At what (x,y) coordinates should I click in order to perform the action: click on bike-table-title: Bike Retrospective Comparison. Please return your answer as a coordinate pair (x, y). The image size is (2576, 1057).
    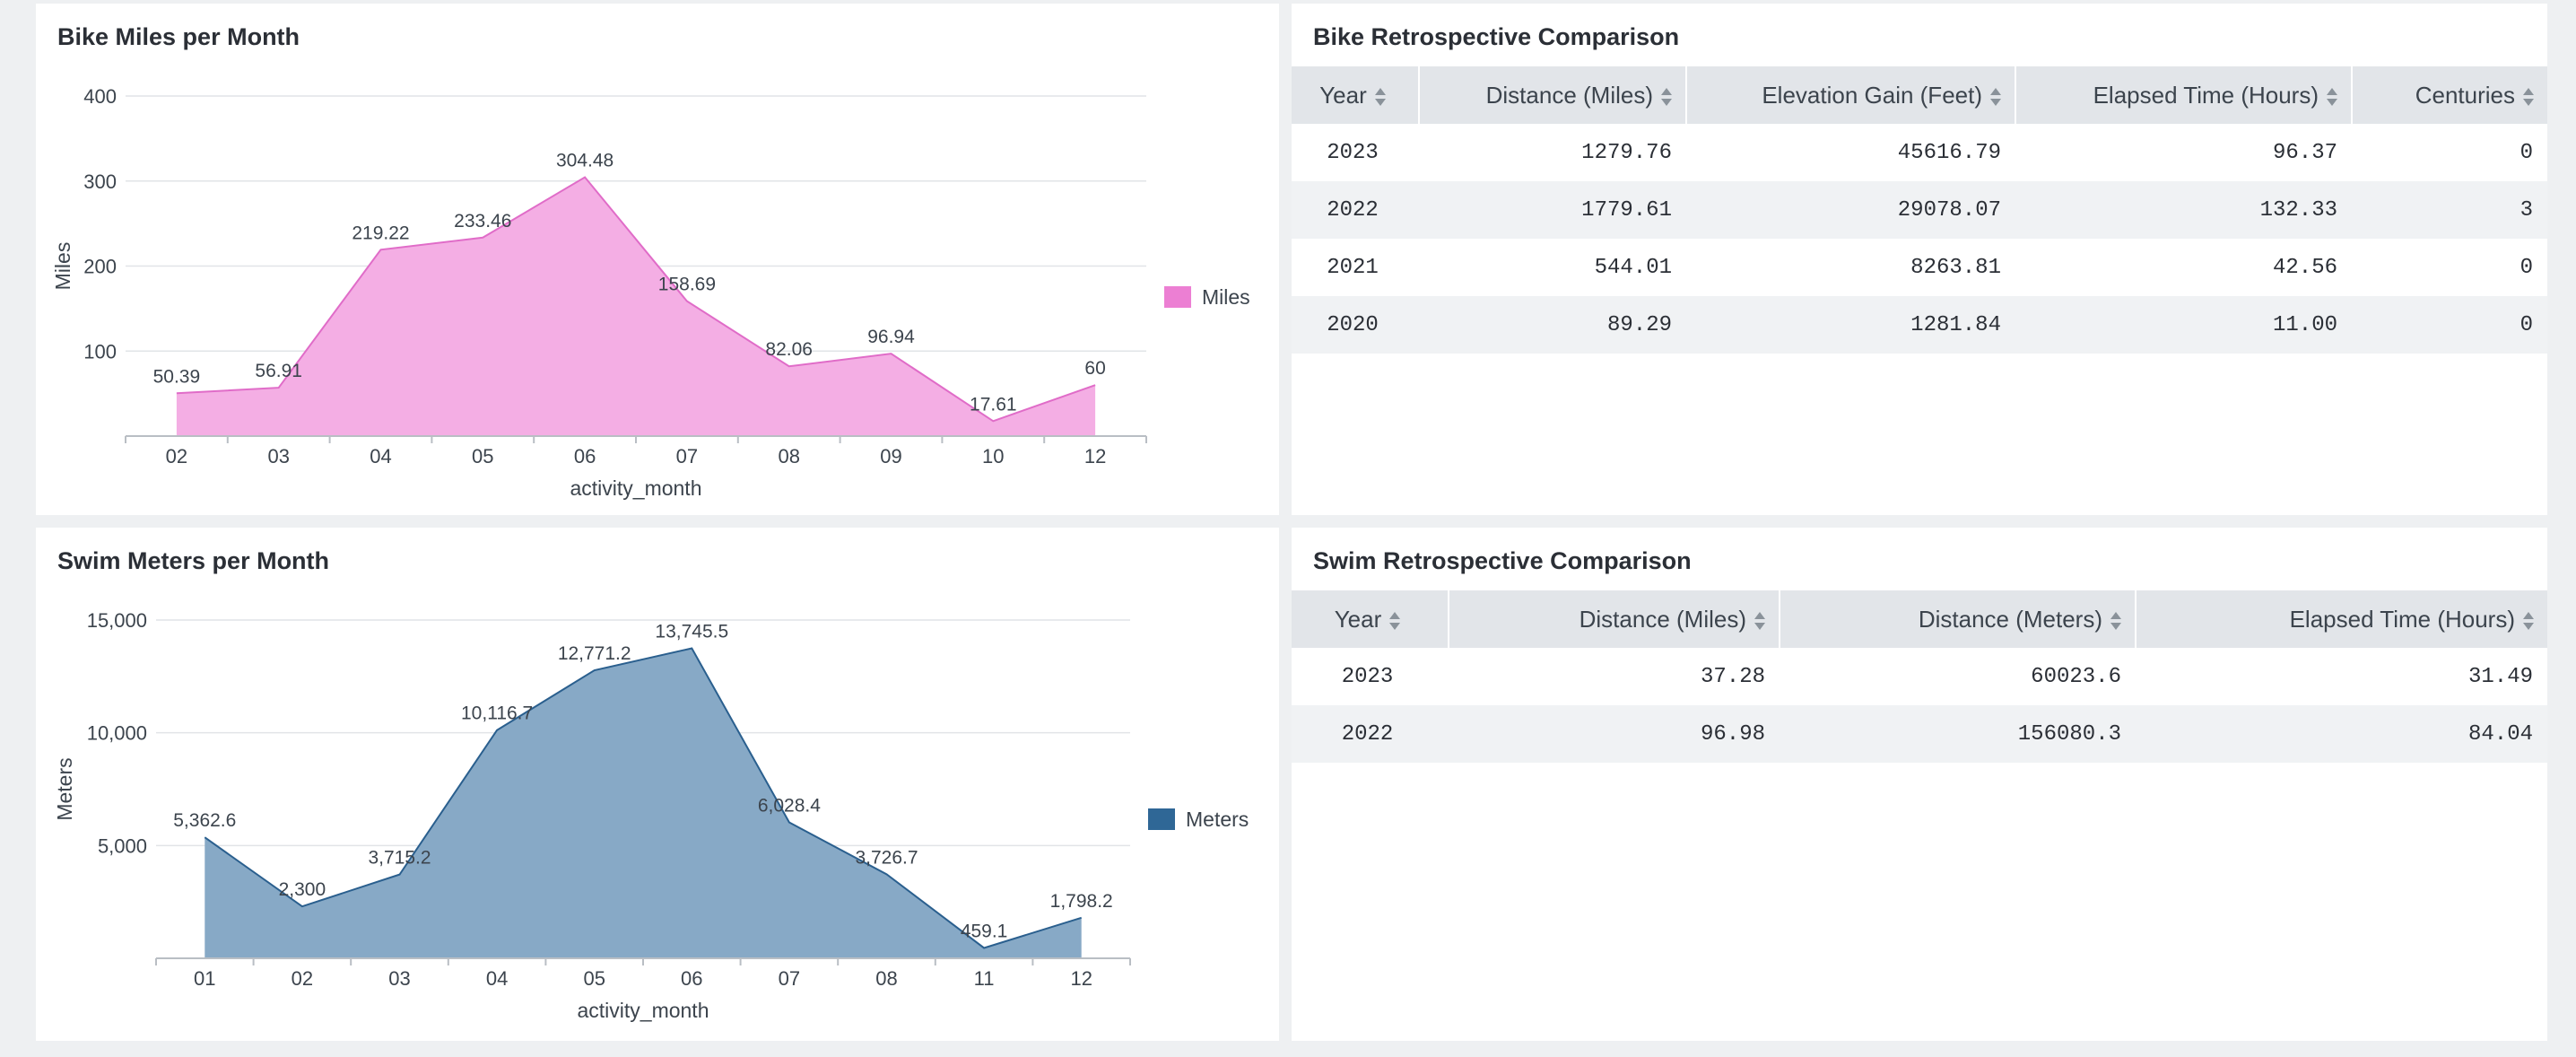
    Looking at the image, I should click on (1496, 36).